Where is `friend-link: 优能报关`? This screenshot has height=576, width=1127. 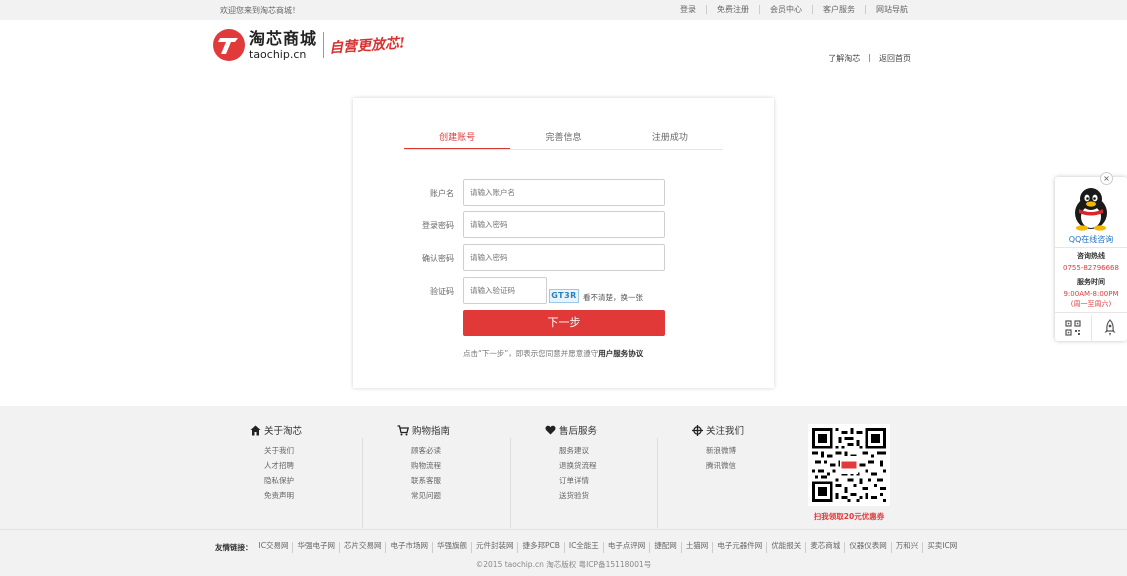 friend-link: 优能报关 is located at coordinates (785, 547).